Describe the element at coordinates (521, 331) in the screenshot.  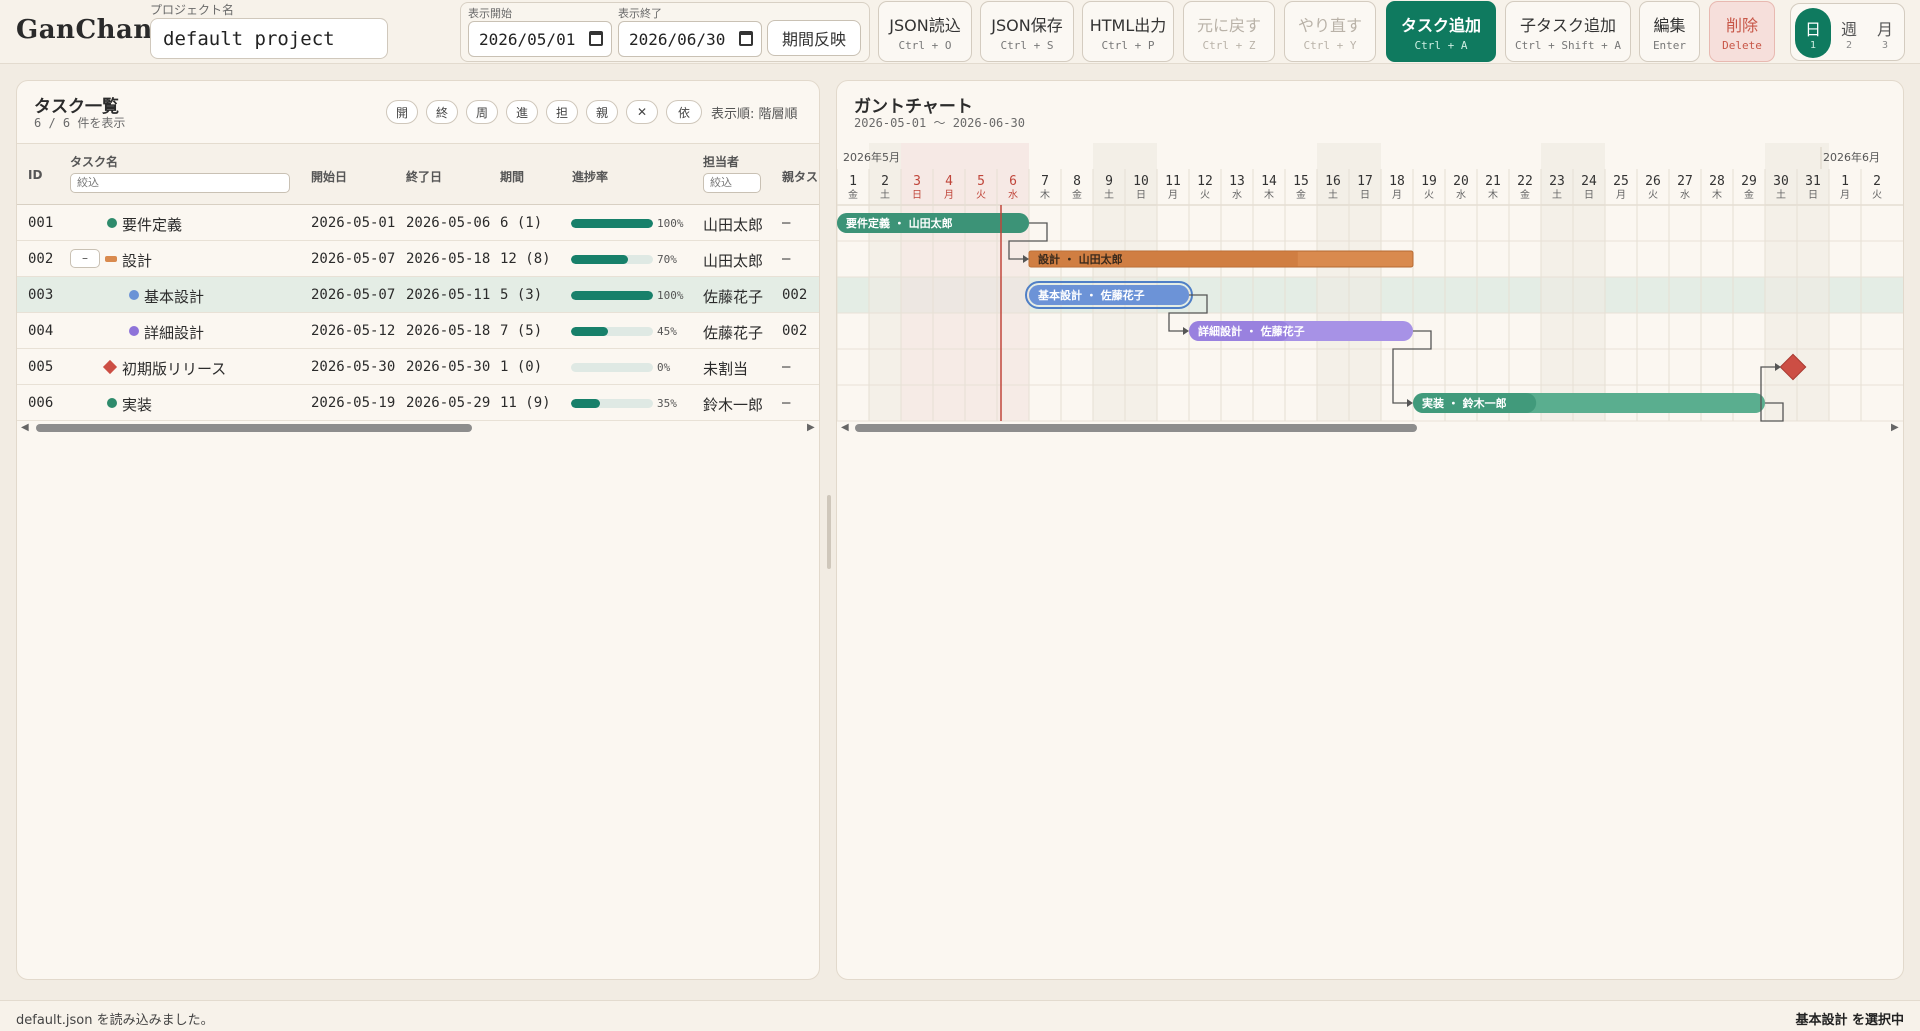
I see `task-duration: 7 (5)` at that location.